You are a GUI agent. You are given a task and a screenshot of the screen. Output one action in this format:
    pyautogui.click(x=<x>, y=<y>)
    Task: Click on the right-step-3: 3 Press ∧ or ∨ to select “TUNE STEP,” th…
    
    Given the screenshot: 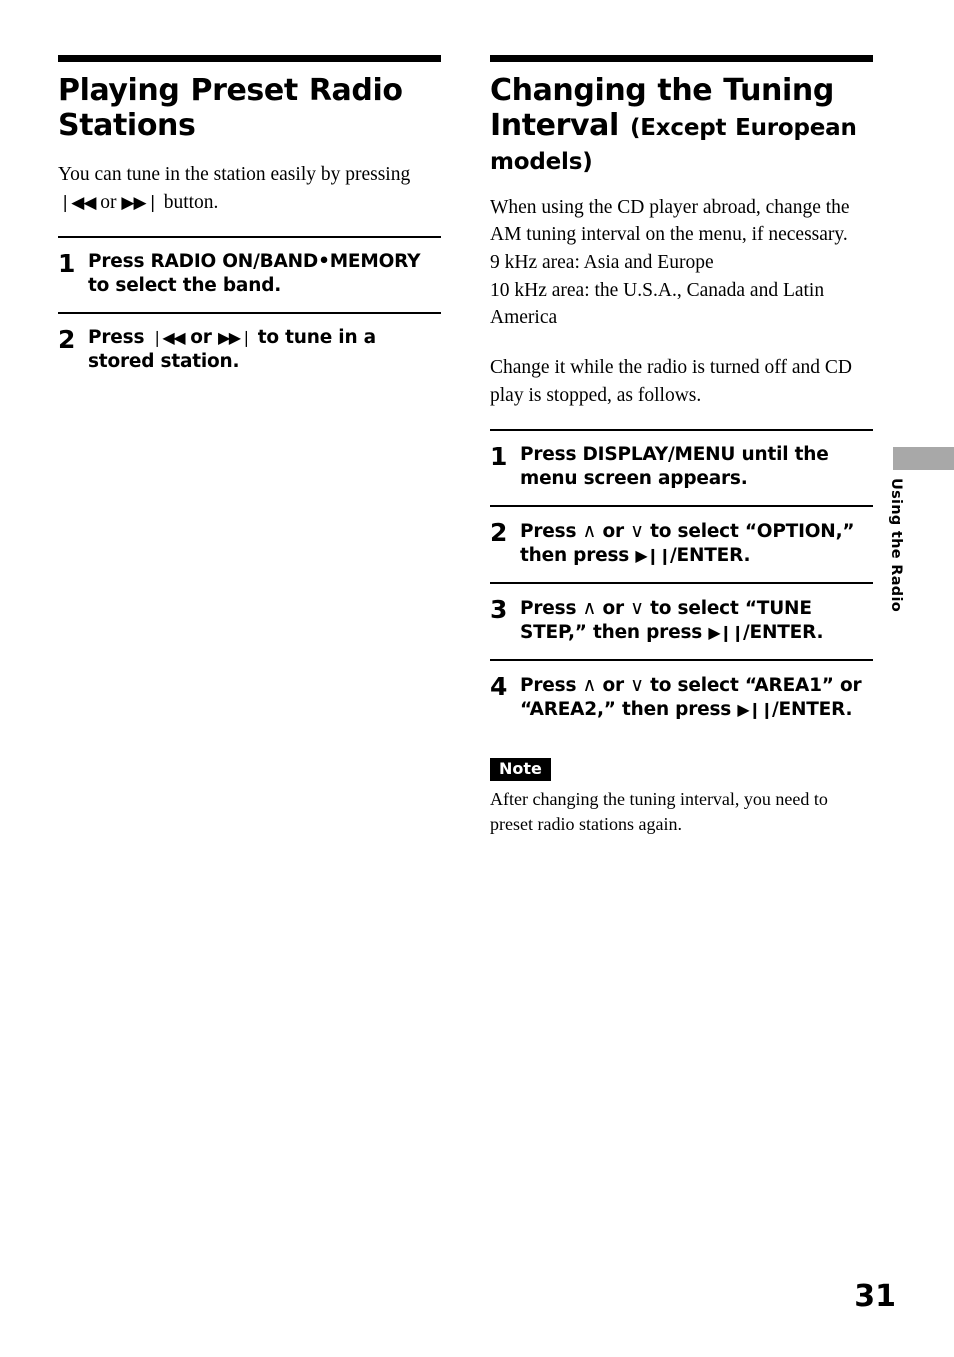 What is the action you would take?
    pyautogui.click(x=681, y=621)
    